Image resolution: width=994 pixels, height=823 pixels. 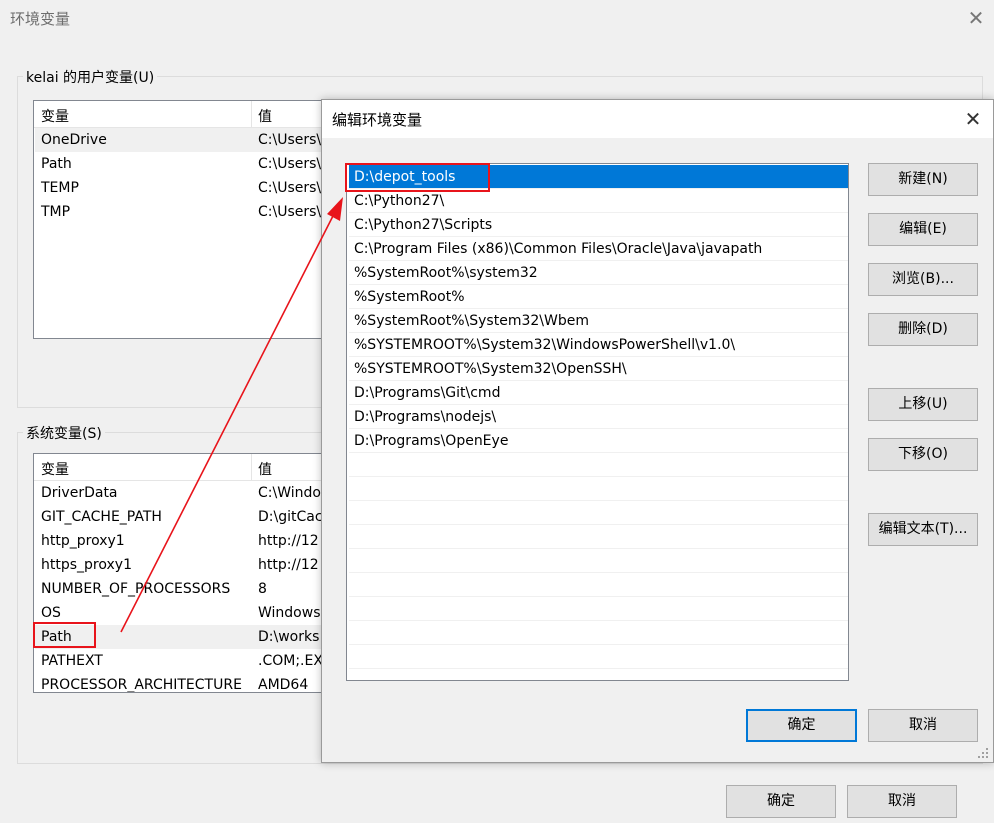 I want to click on list-item: D:\Programs\OpenEye, so click(x=598, y=441).